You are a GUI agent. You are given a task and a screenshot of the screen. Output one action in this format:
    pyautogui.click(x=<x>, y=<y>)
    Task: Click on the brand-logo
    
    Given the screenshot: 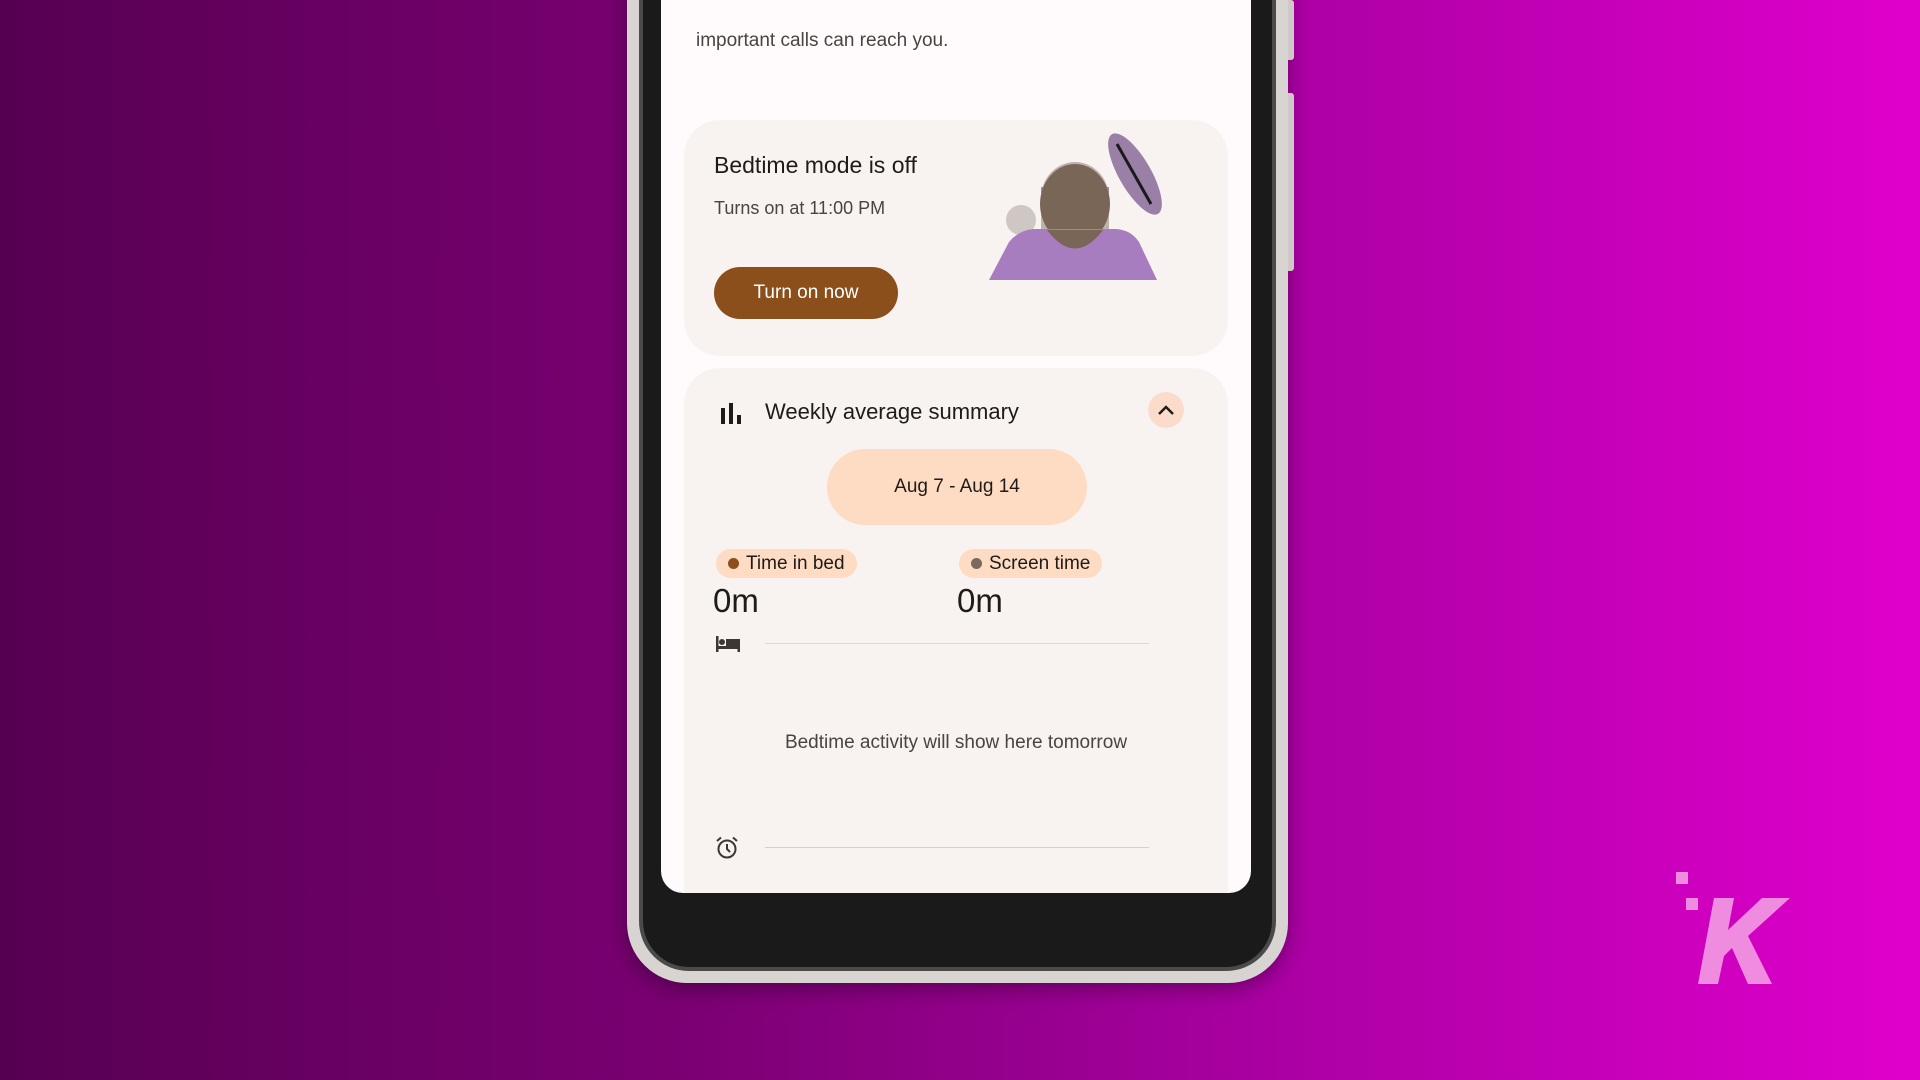 What is the action you would take?
    pyautogui.click(x=1733, y=928)
    